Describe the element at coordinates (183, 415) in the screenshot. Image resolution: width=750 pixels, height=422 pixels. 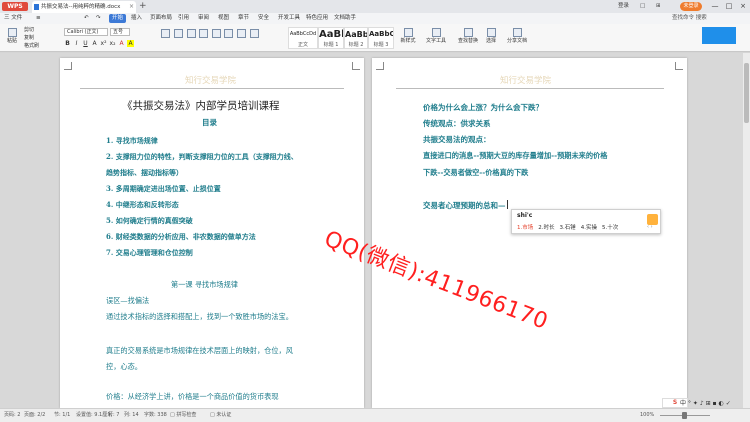
I see `spell-check-toggle: □ 拼写检查` at that location.